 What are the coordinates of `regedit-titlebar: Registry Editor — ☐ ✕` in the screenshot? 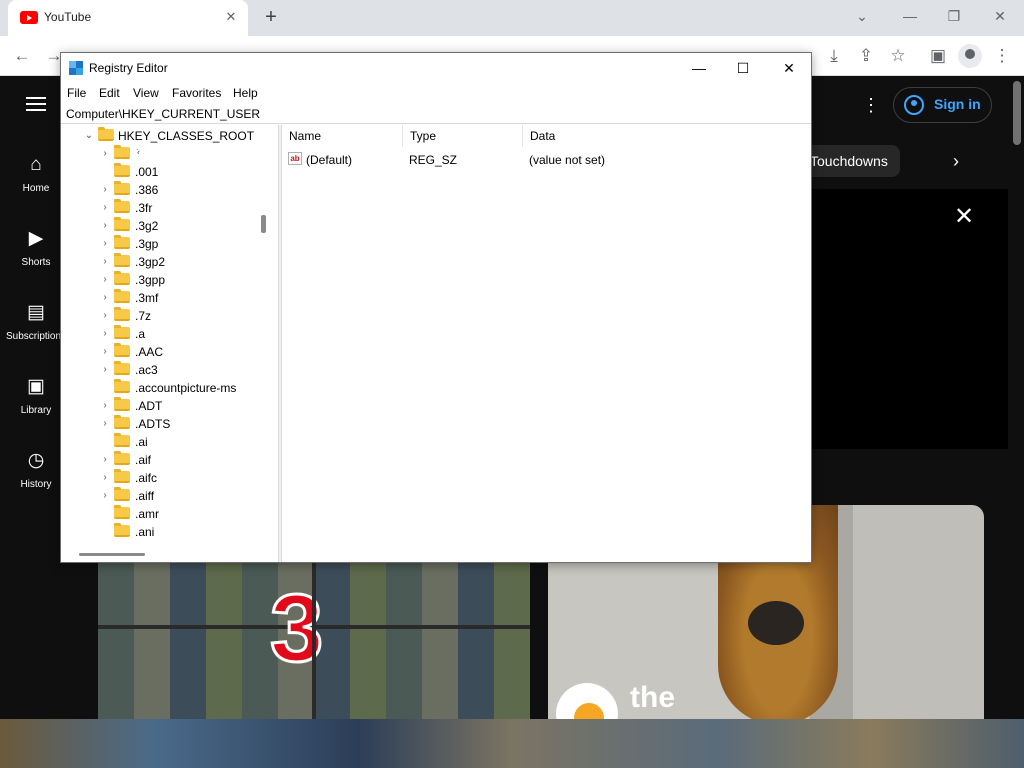 It's located at (436, 68).